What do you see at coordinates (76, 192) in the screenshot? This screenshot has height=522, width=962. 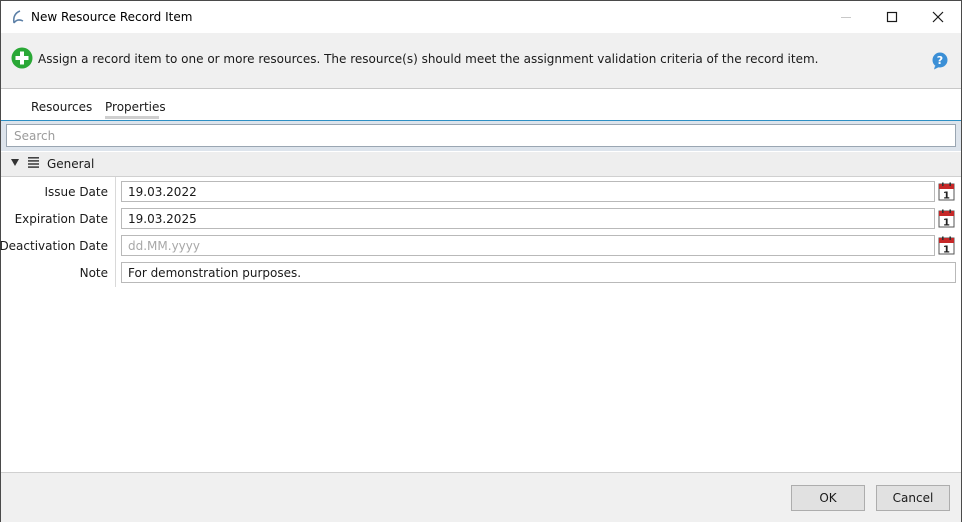 I see `issue-date-label: Issue Date` at bounding box center [76, 192].